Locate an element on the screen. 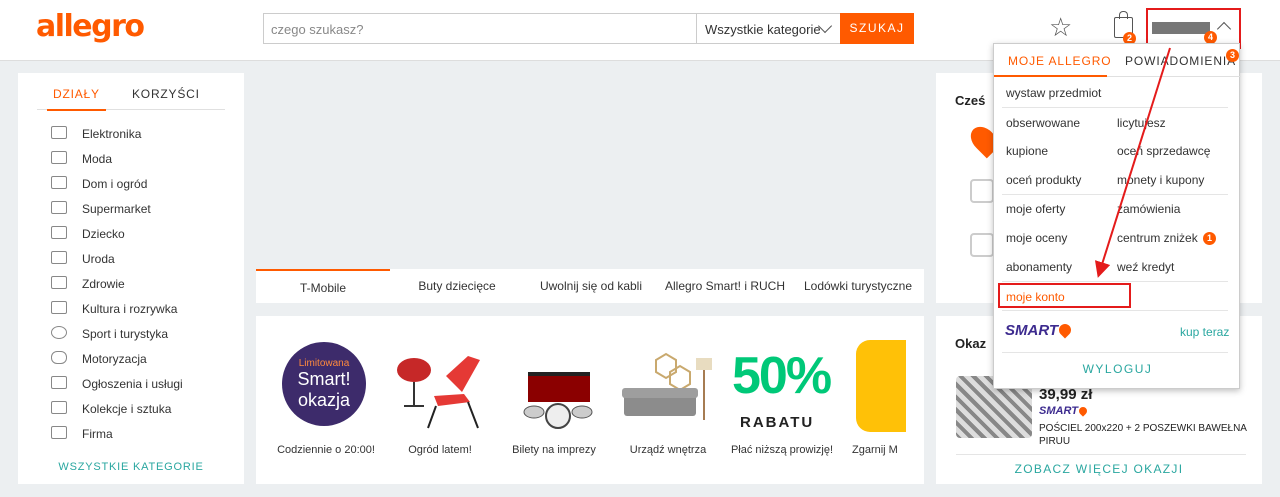 The width and height of the screenshot is (1280, 497). book-icon is located at coordinates (59, 307).